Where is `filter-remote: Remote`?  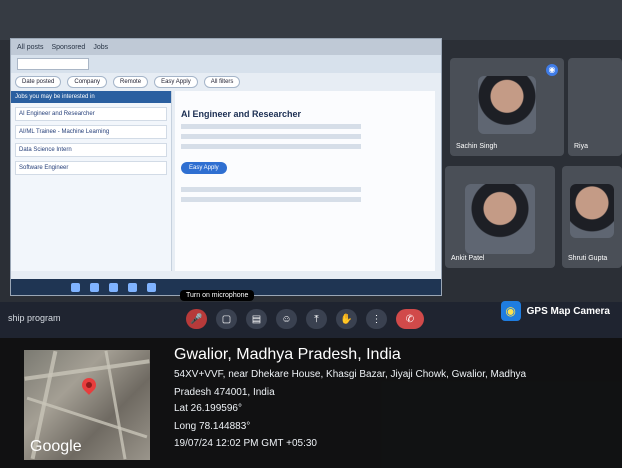 filter-remote: Remote is located at coordinates (131, 82).